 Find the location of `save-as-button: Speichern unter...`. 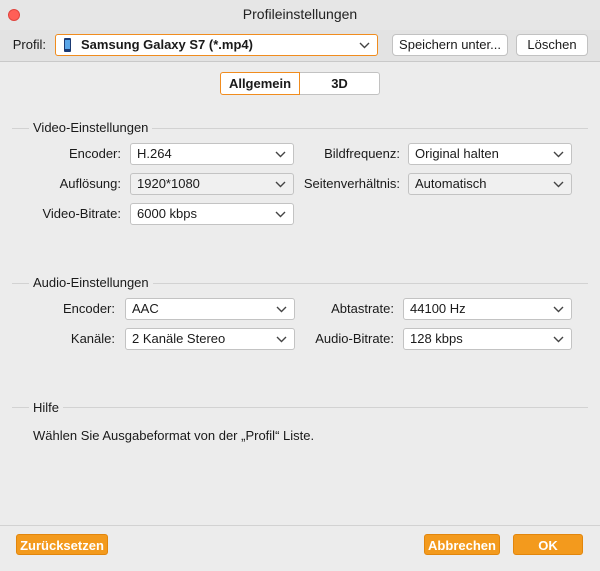

save-as-button: Speichern unter... is located at coordinates (450, 45).